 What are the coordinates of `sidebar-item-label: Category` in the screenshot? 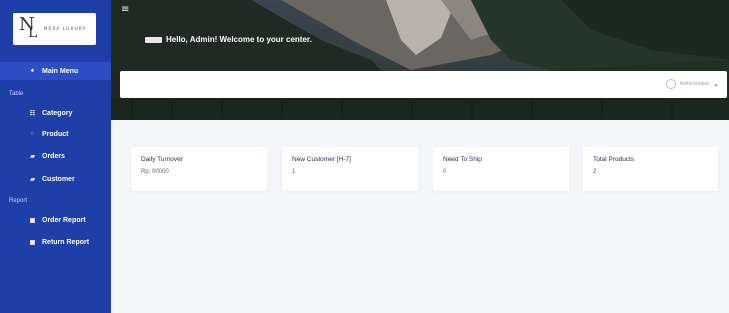 It's located at (57, 113).